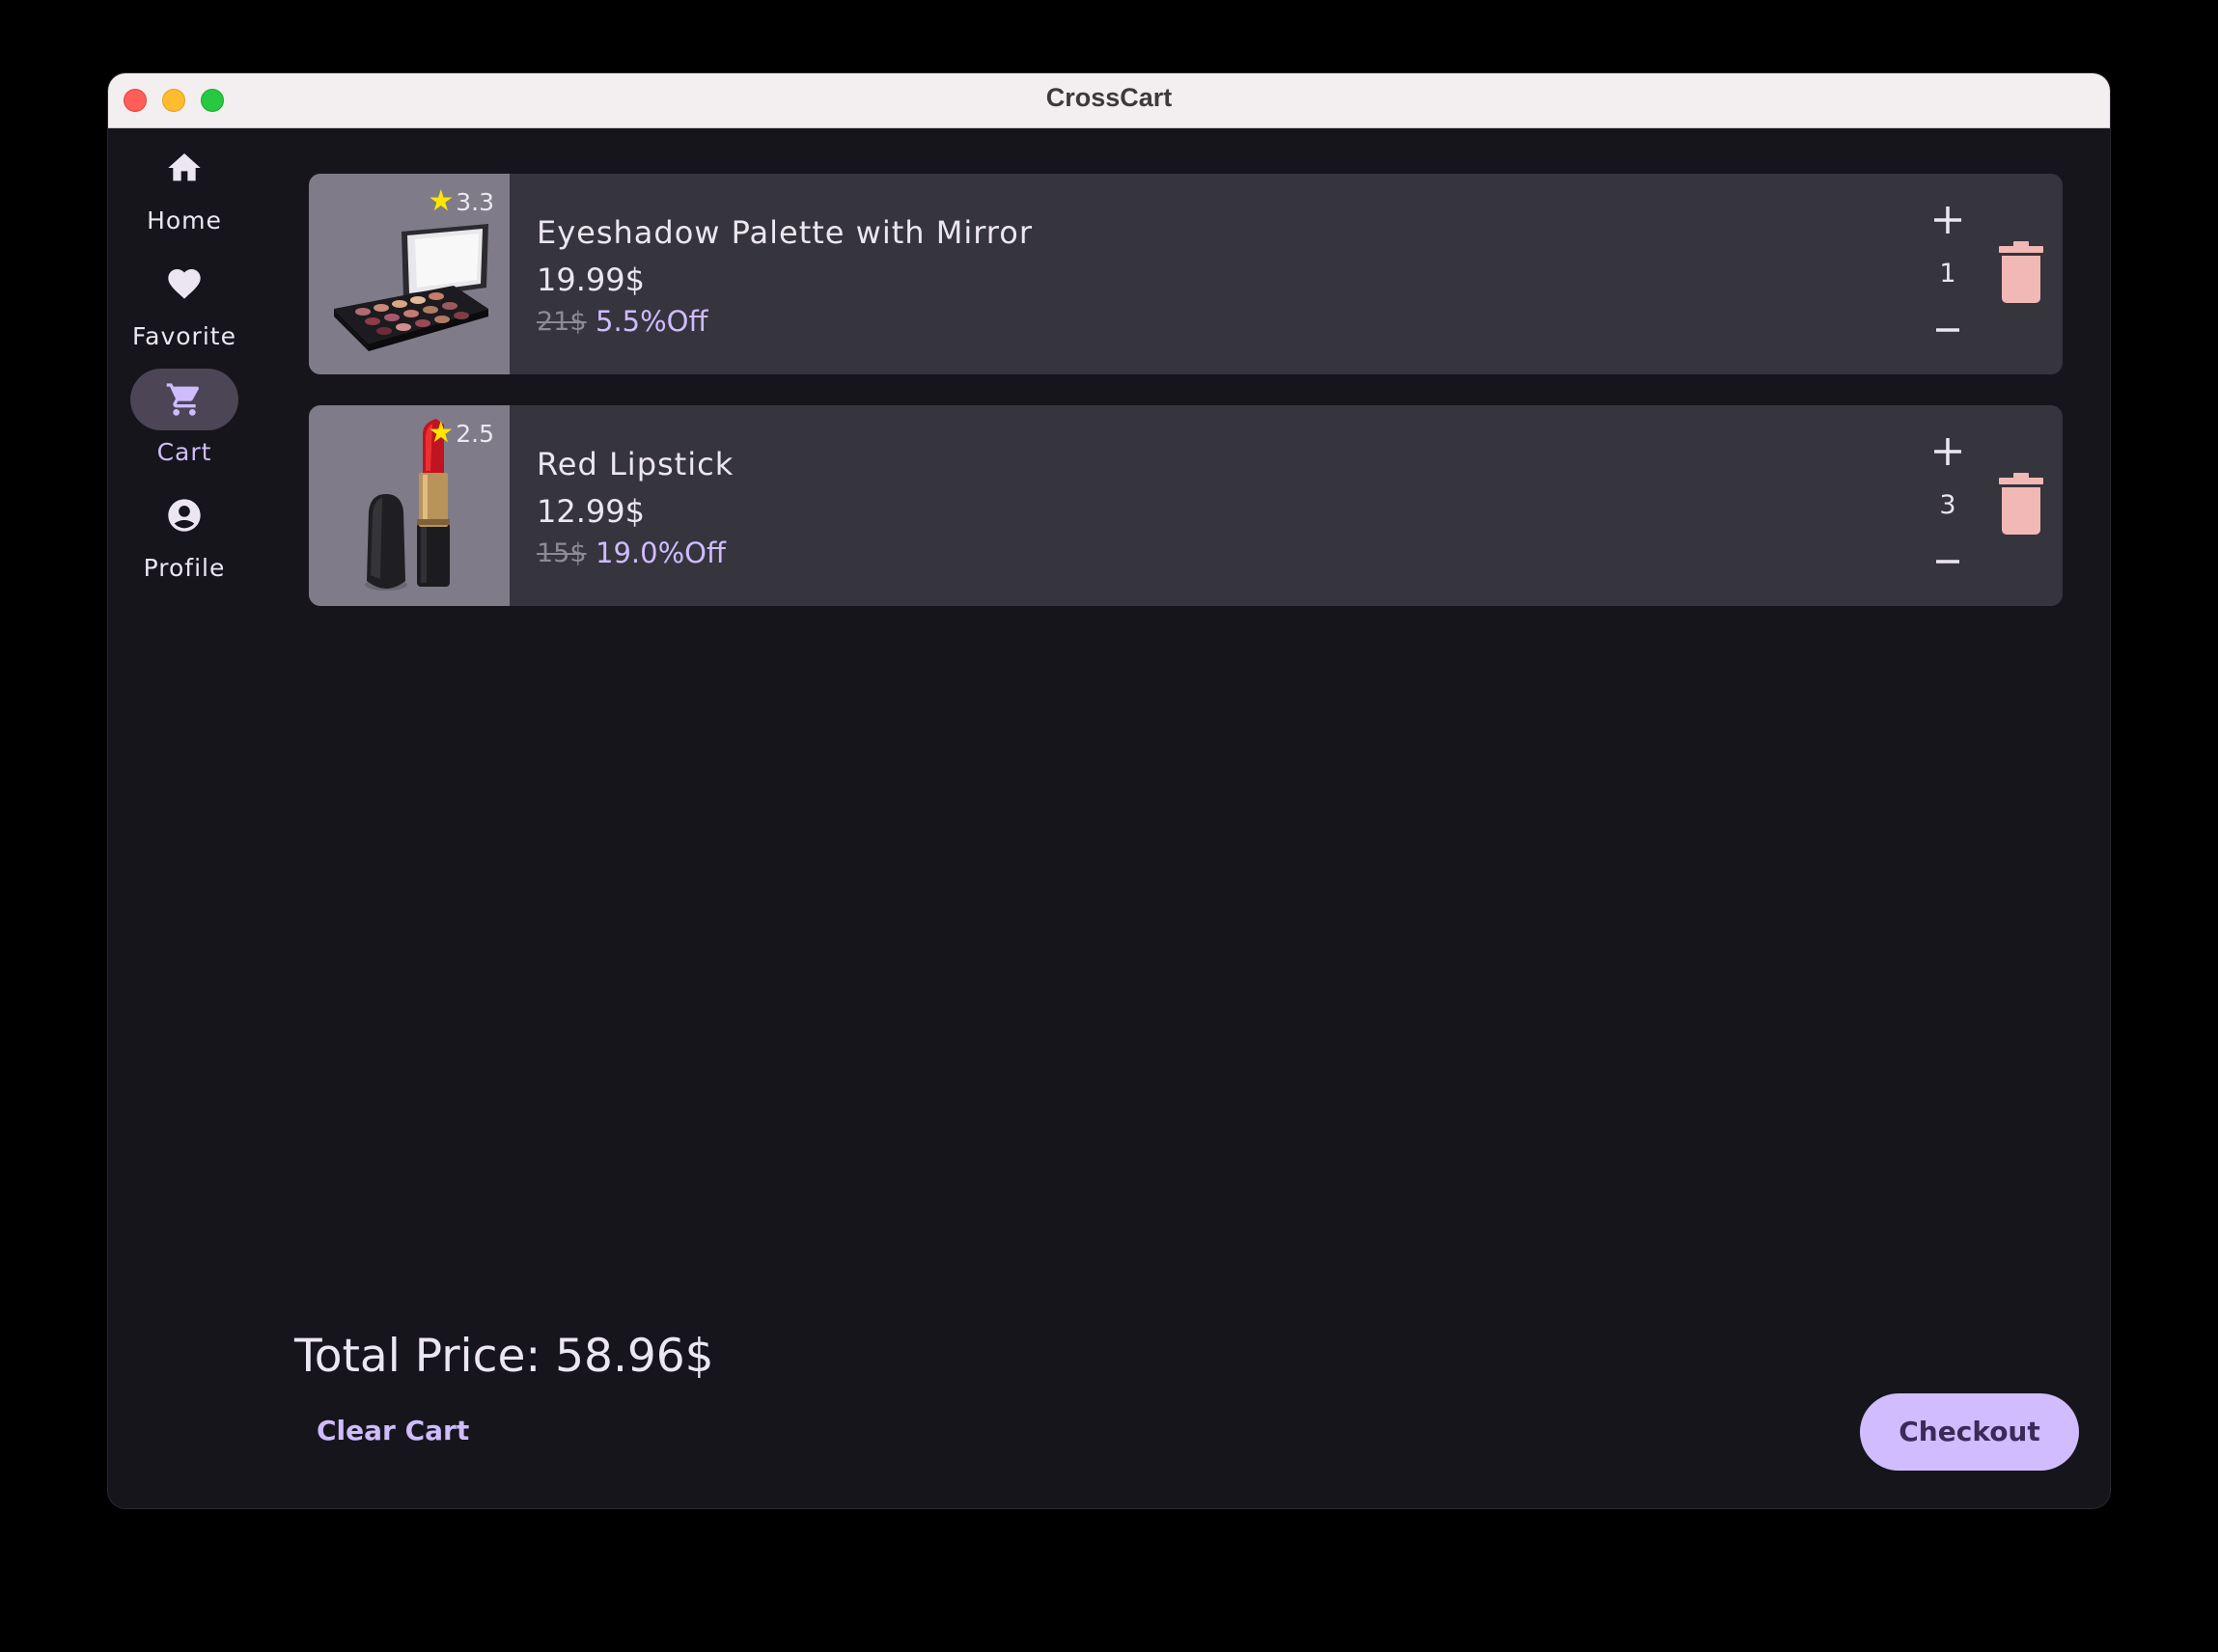  I want to click on product-price: 19.99$, so click(591, 280).